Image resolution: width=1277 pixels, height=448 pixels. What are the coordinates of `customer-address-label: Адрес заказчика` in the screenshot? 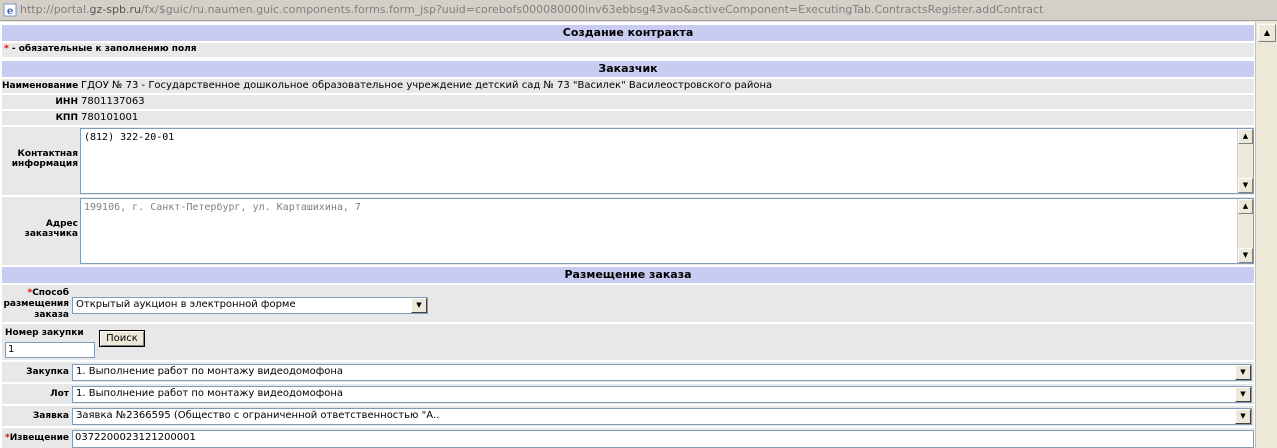 It's located at (51, 229).